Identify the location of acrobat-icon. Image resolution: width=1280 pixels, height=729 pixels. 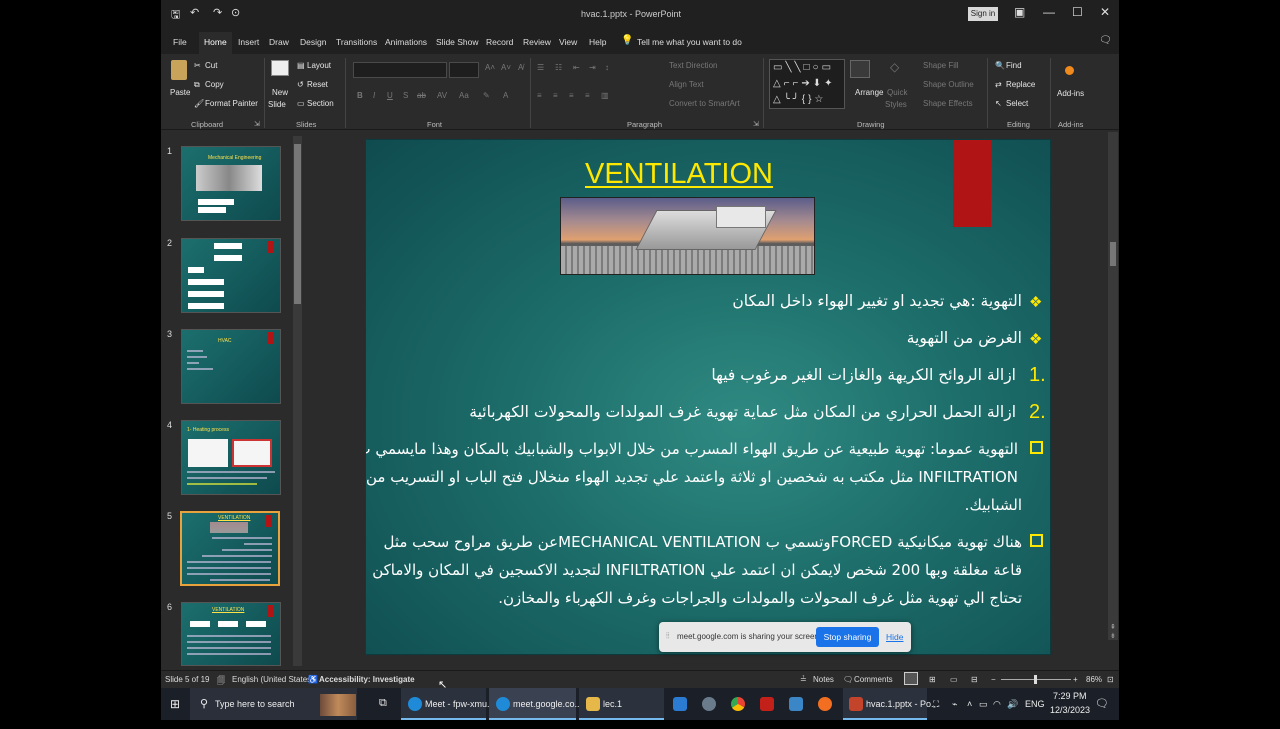
(767, 704).